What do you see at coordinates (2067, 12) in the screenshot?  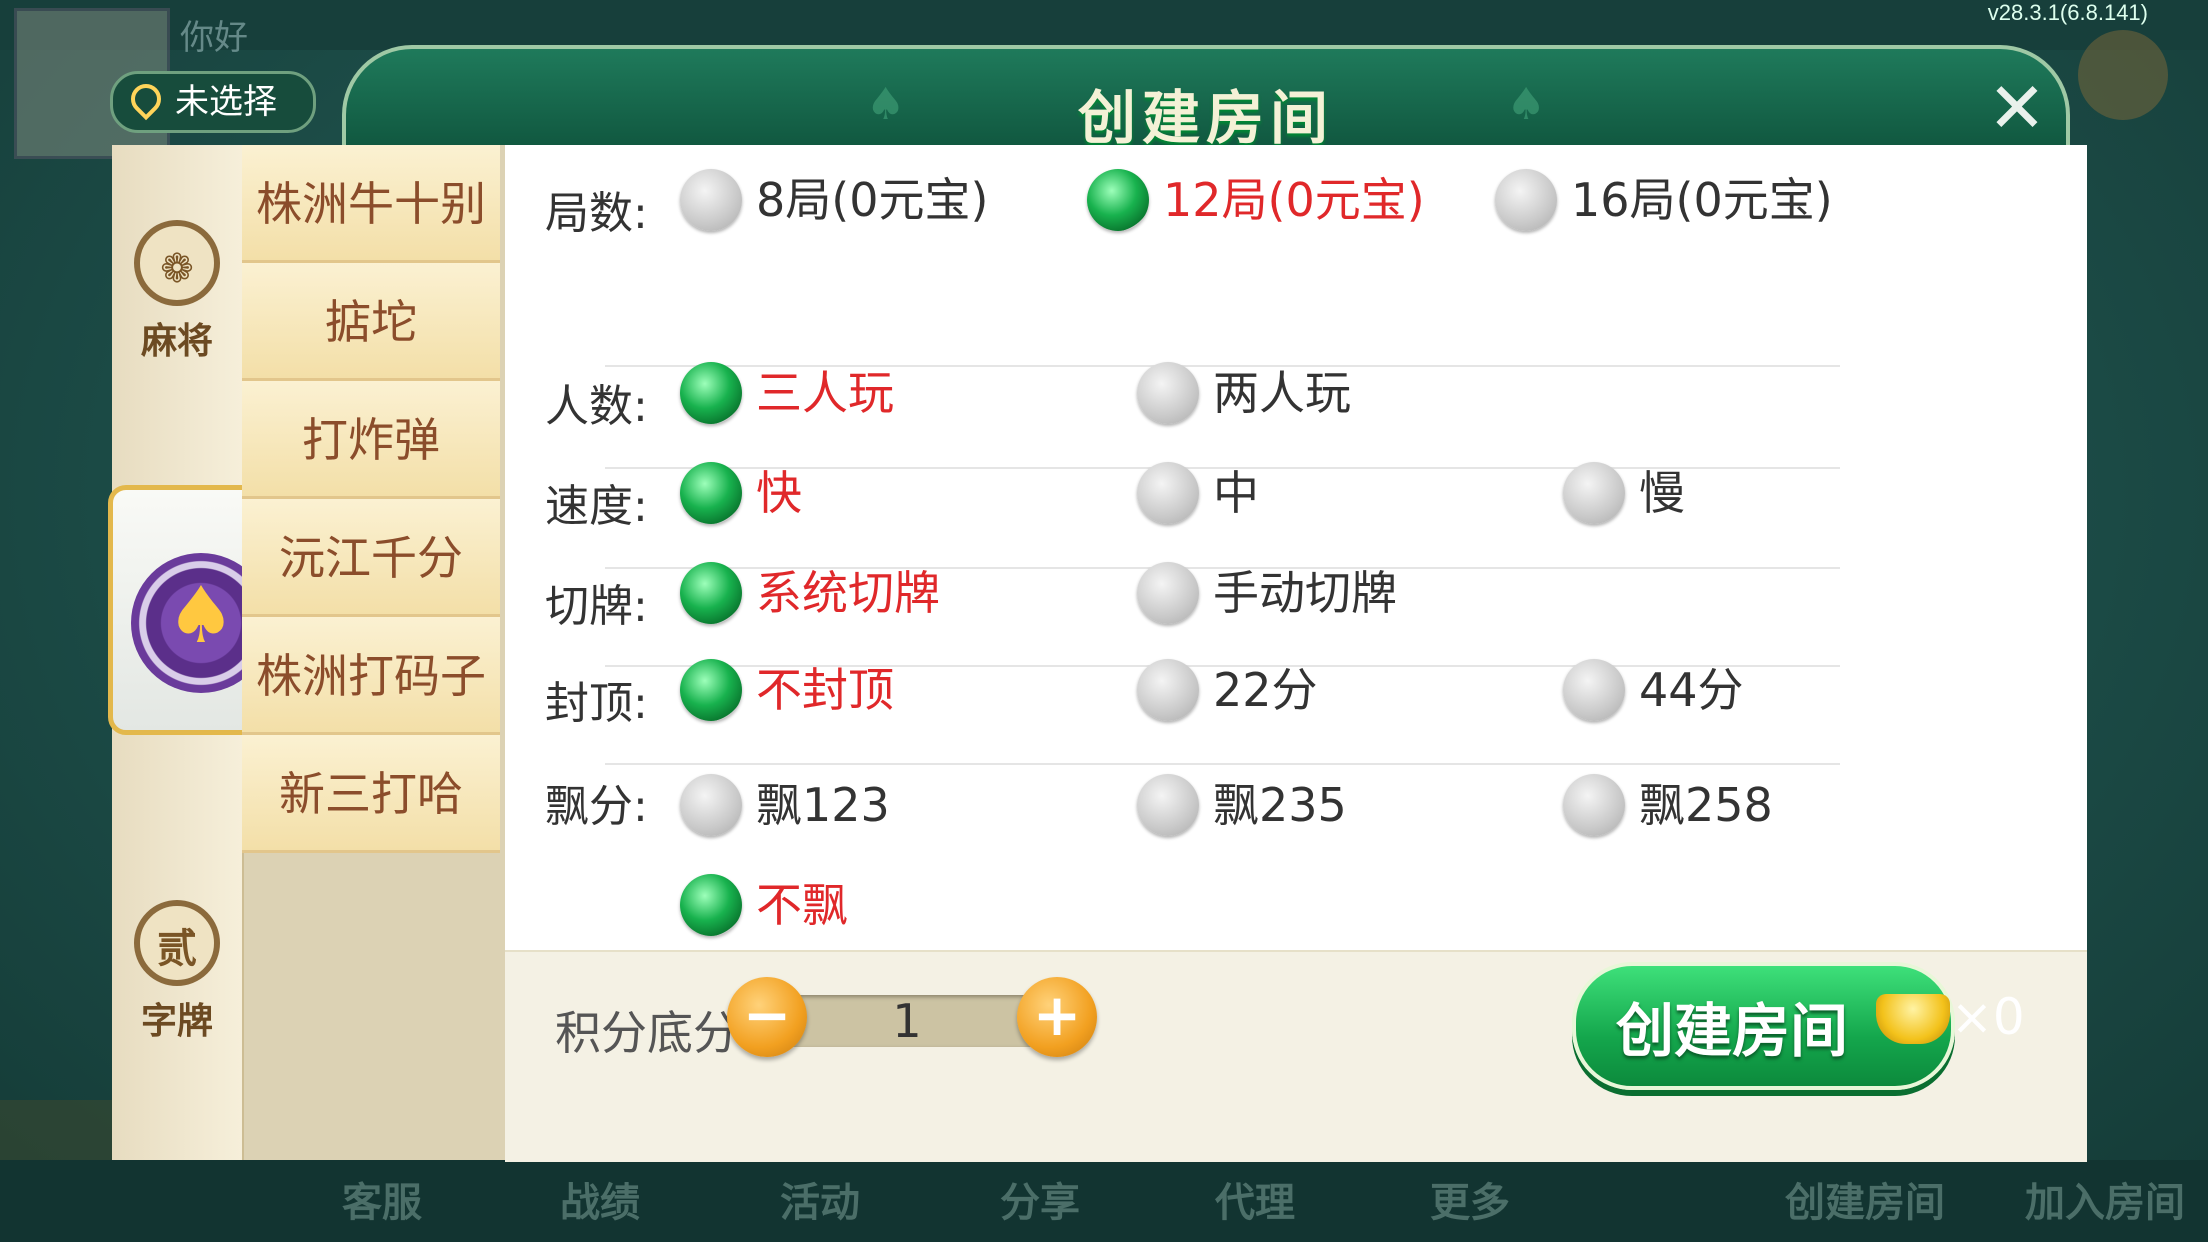 I see `version-label: v28.3.1(6.8.141)` at bounding box center [2067, 12].